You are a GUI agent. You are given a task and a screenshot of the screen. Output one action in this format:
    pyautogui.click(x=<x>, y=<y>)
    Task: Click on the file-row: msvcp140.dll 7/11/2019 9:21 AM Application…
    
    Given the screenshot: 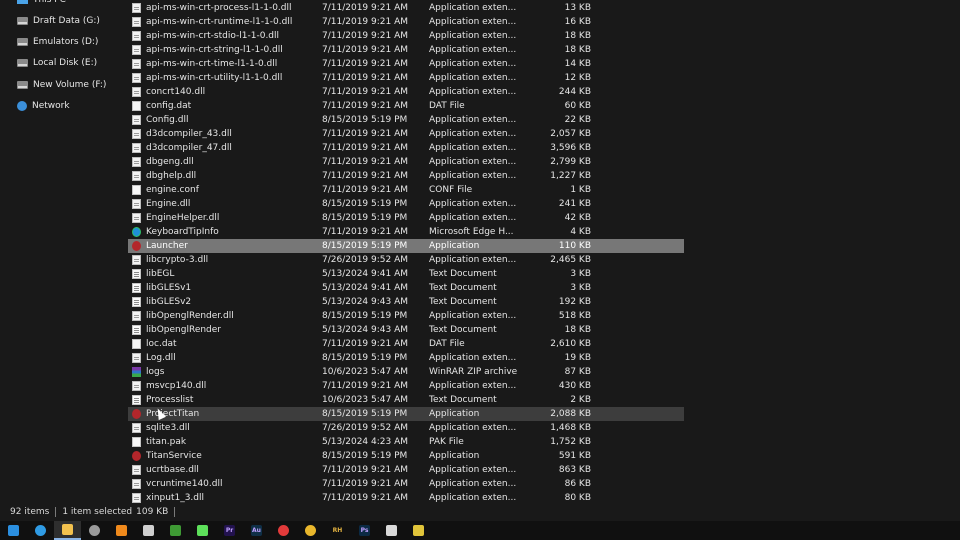 What is the action you would take?
    pyautogui.click(x=406, y=386)
    